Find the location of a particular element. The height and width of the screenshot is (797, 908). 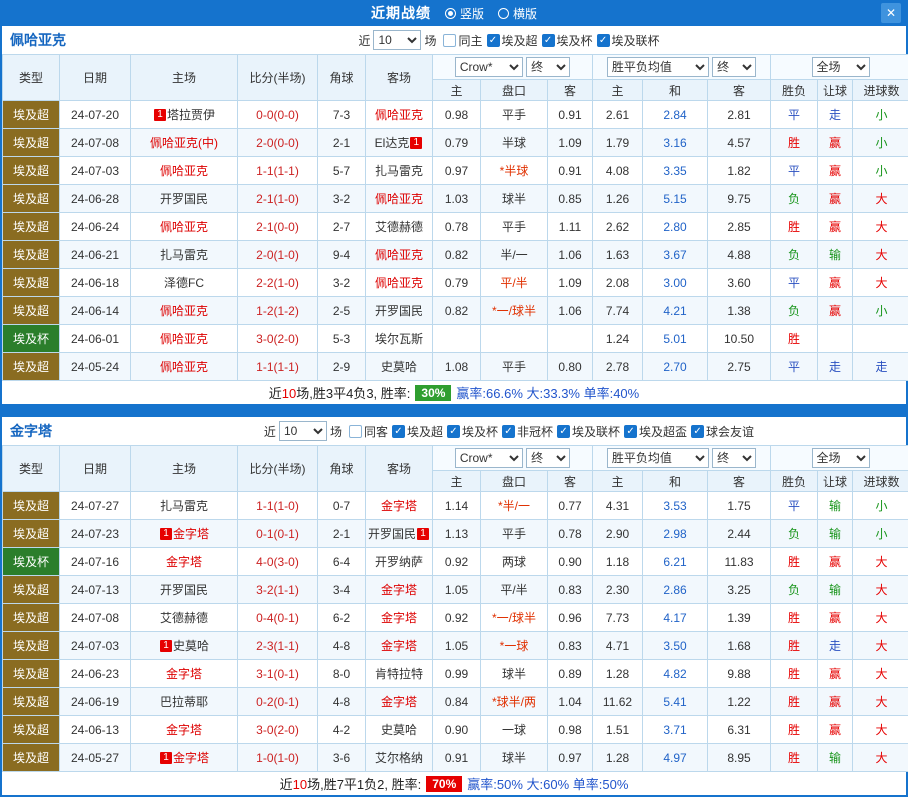

odds-selects-cell: Crow* 终 is located at coordinates (513, 67).